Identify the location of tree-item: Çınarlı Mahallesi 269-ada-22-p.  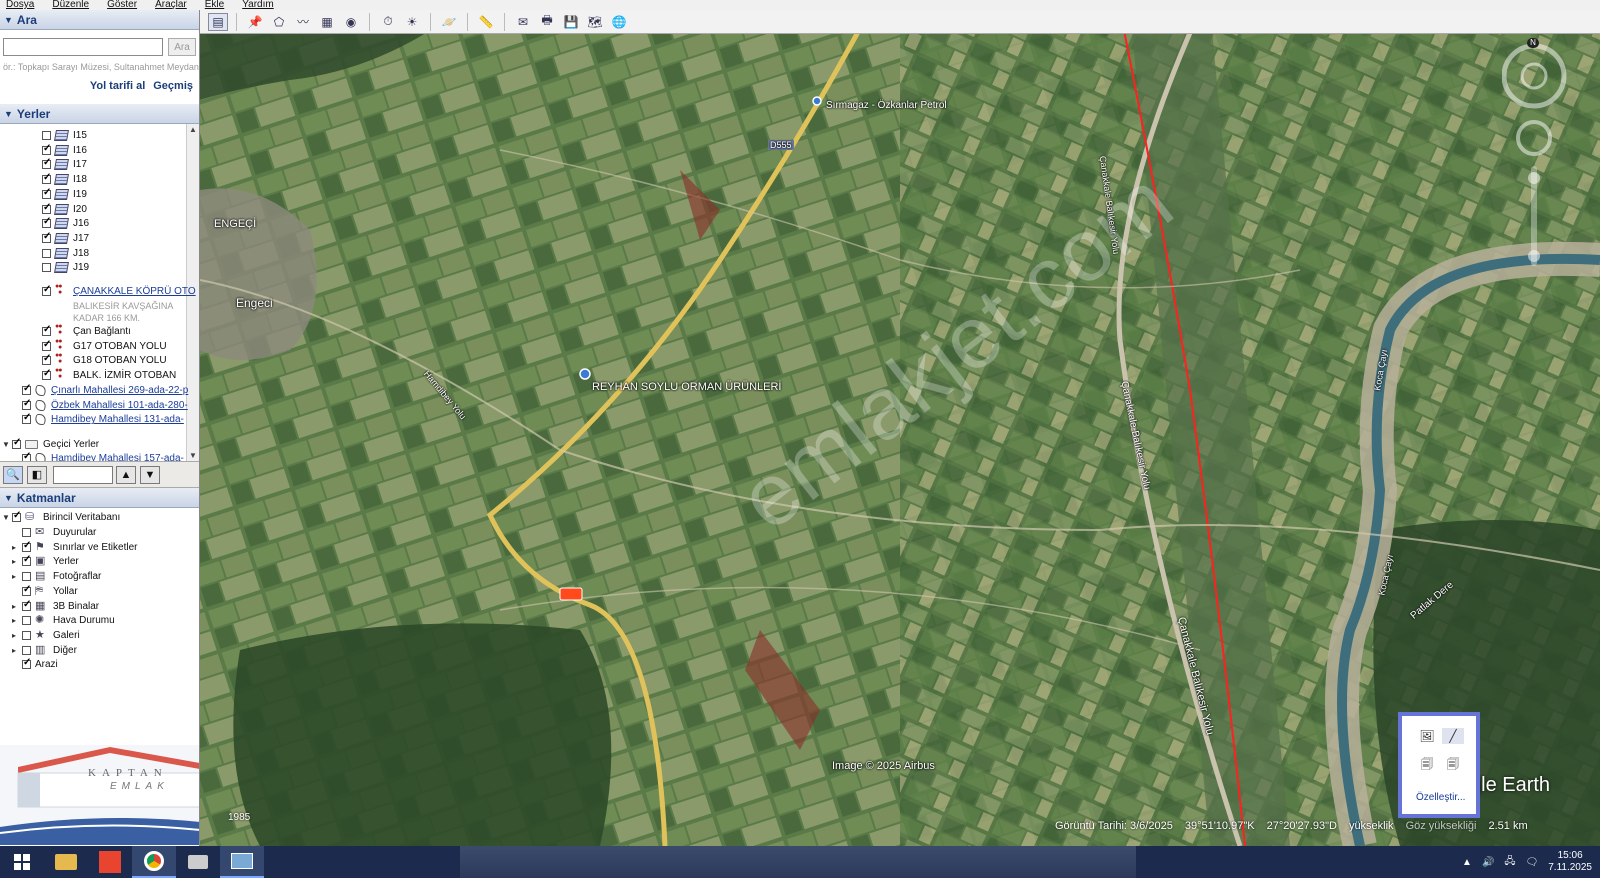
(105, 390).